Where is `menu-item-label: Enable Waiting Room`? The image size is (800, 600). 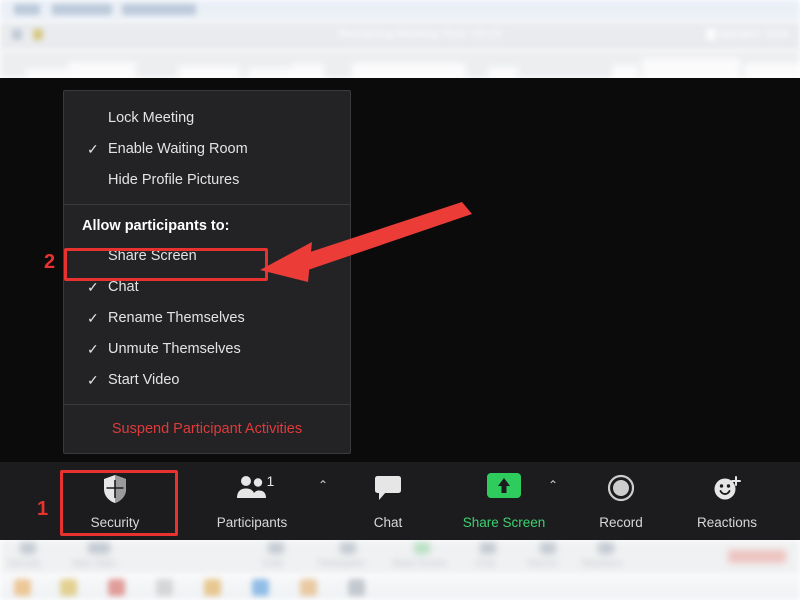
menu-item-label: Enable Waiting Room is located at coordinates (178, 149).